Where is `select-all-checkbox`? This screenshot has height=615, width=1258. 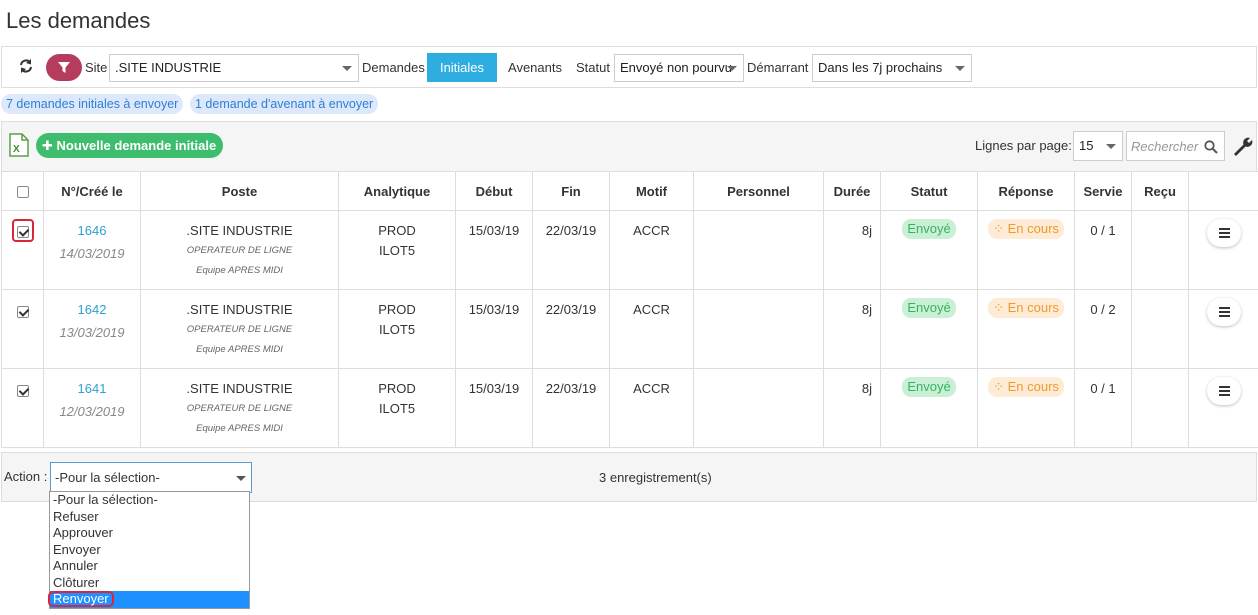 select-all-checkbox is located at coordinates (22, 192).